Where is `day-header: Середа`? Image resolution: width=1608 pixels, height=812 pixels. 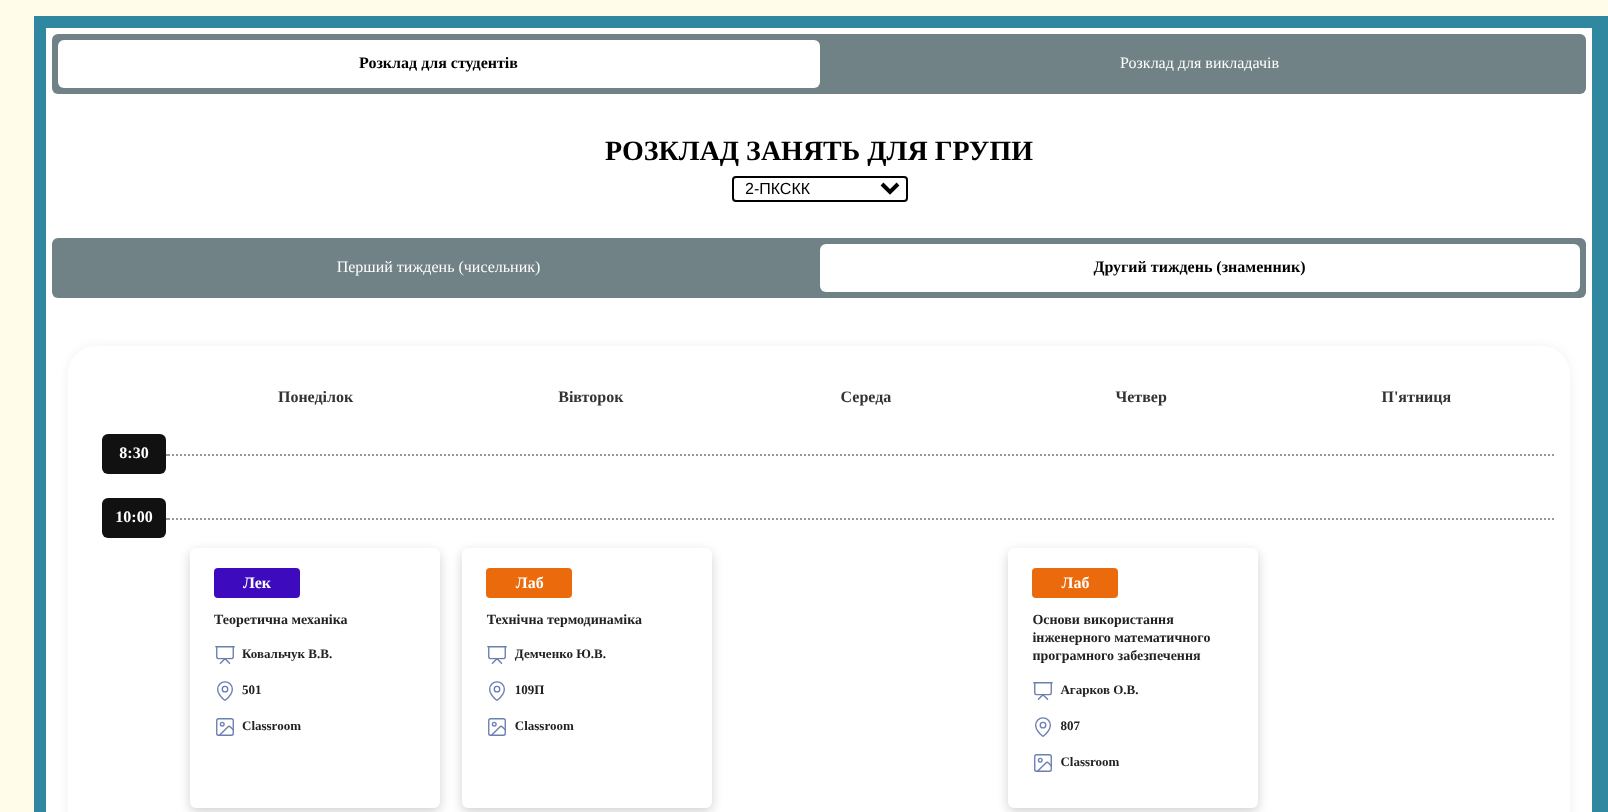 day-header: Середа is located at coordinates (866, 398).